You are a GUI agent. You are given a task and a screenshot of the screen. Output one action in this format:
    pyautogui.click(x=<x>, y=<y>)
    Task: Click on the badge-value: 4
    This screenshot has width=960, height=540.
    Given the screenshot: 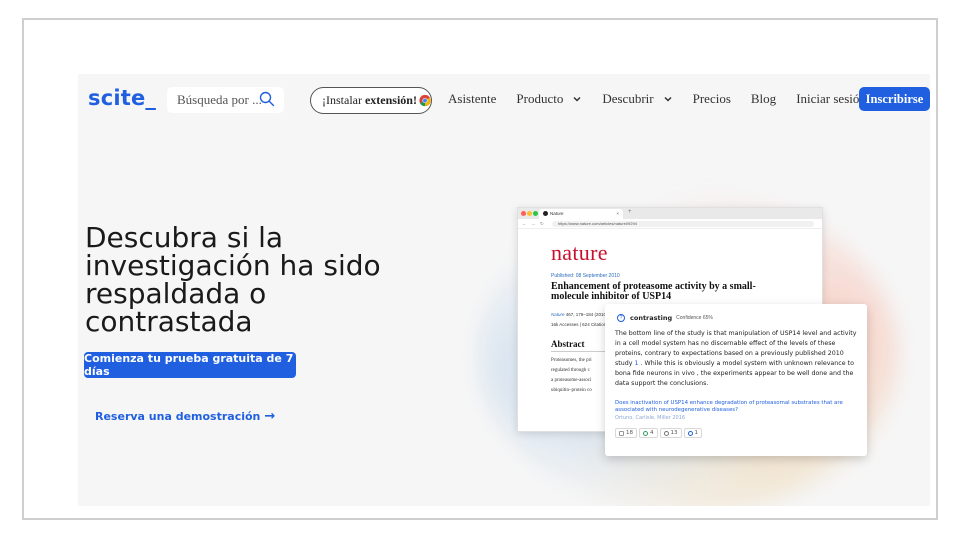 What is the action you would take?
    pyautogui.click(x=652, y=433)
    